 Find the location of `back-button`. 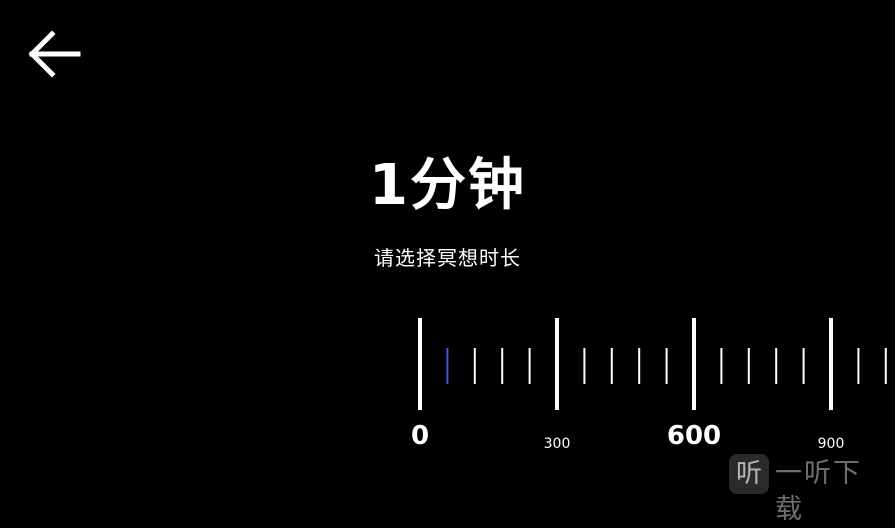

back-button is located at coordinates (54, 54).